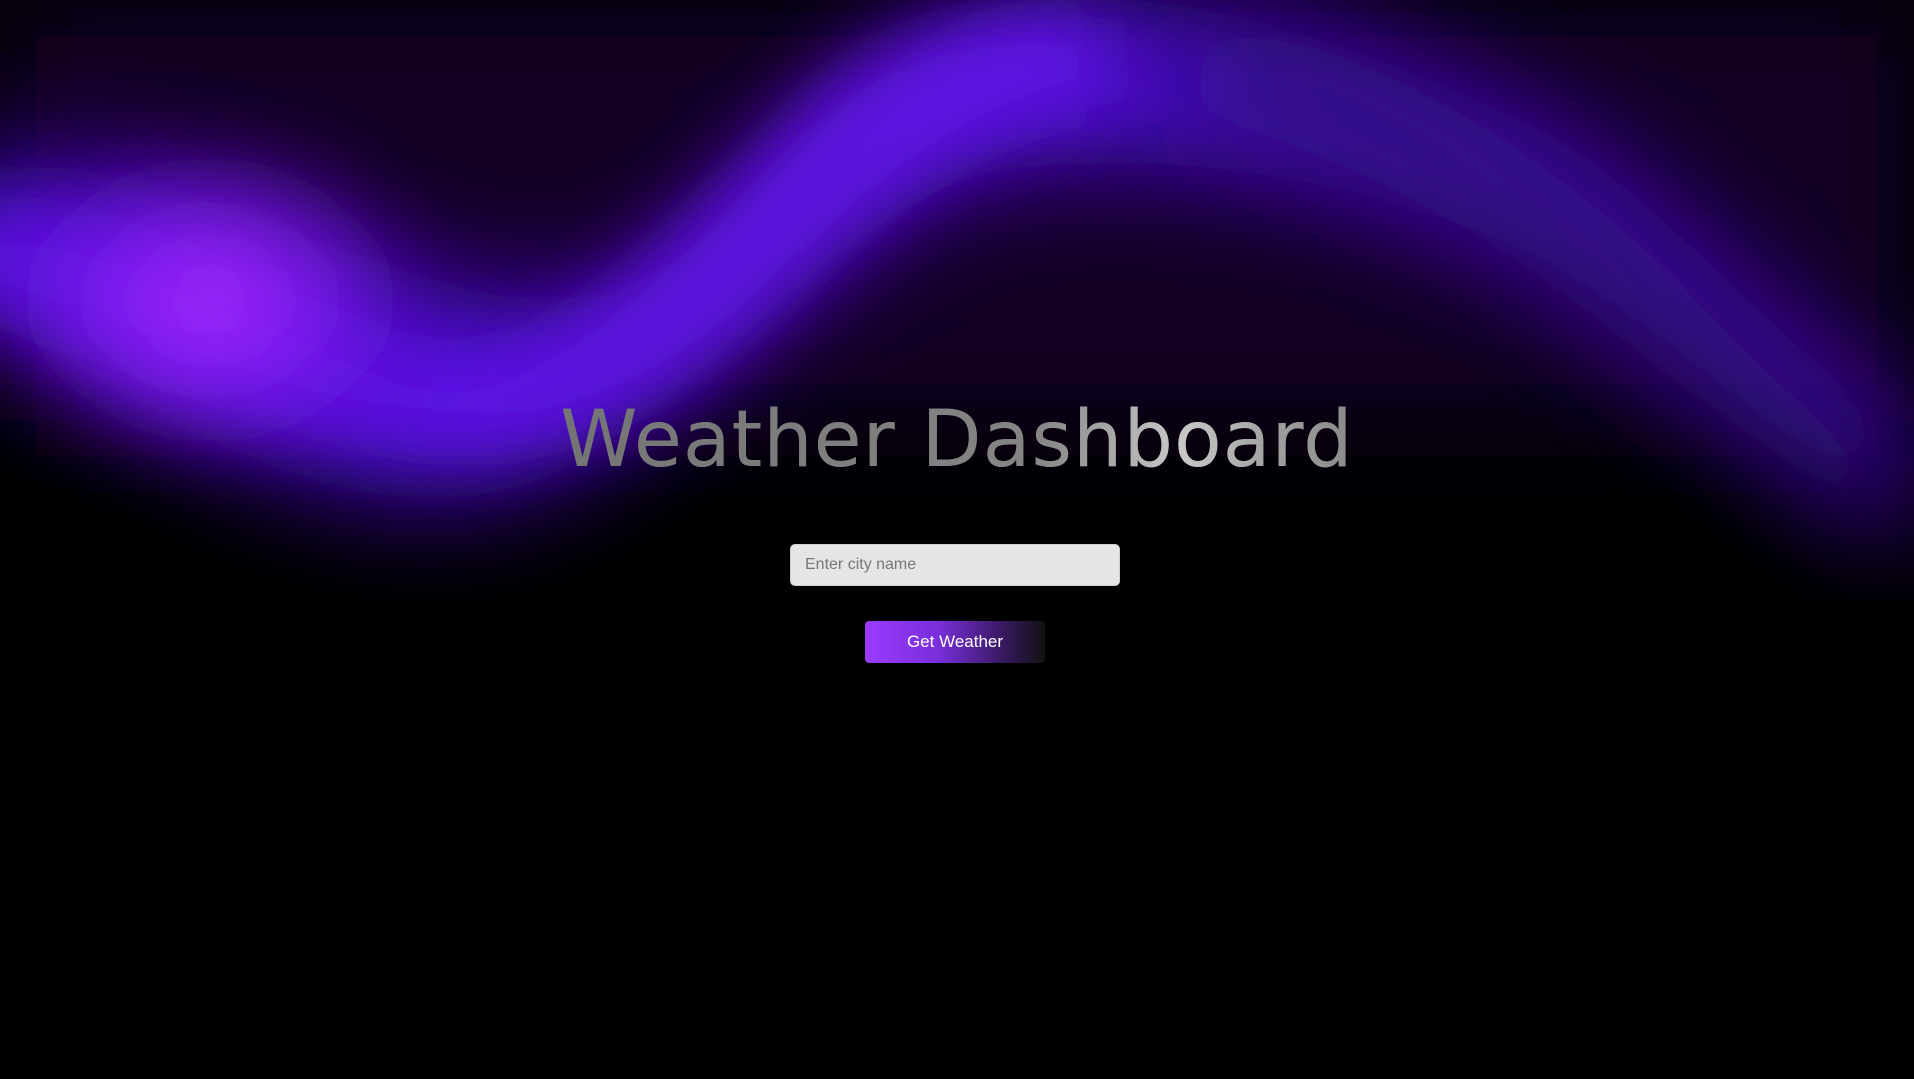 The image size is (1914, 1079). I want to click on page-title: Weather Dashboard, so click(957, 440).